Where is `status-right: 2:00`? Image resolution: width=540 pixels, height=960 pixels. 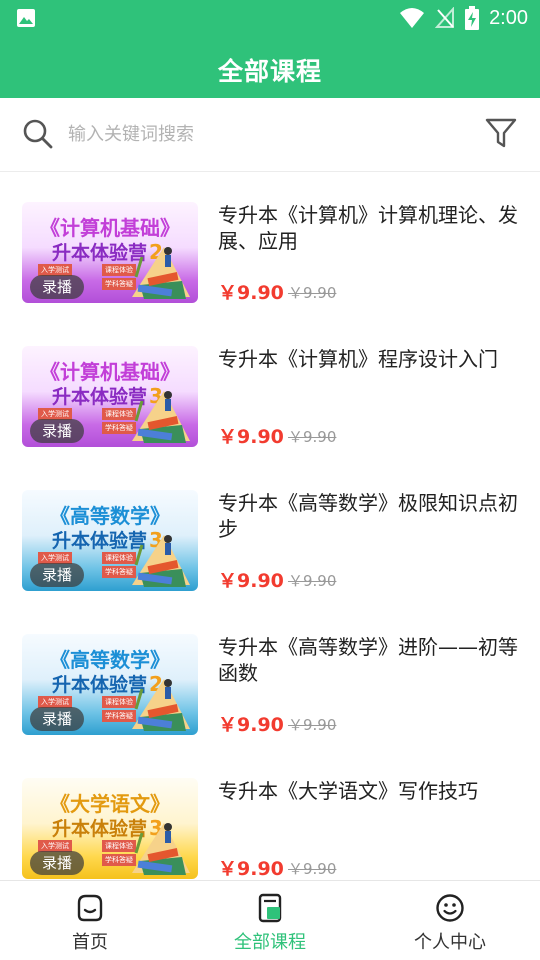
status-right: 2:00 is located at coordinates (463, 18).